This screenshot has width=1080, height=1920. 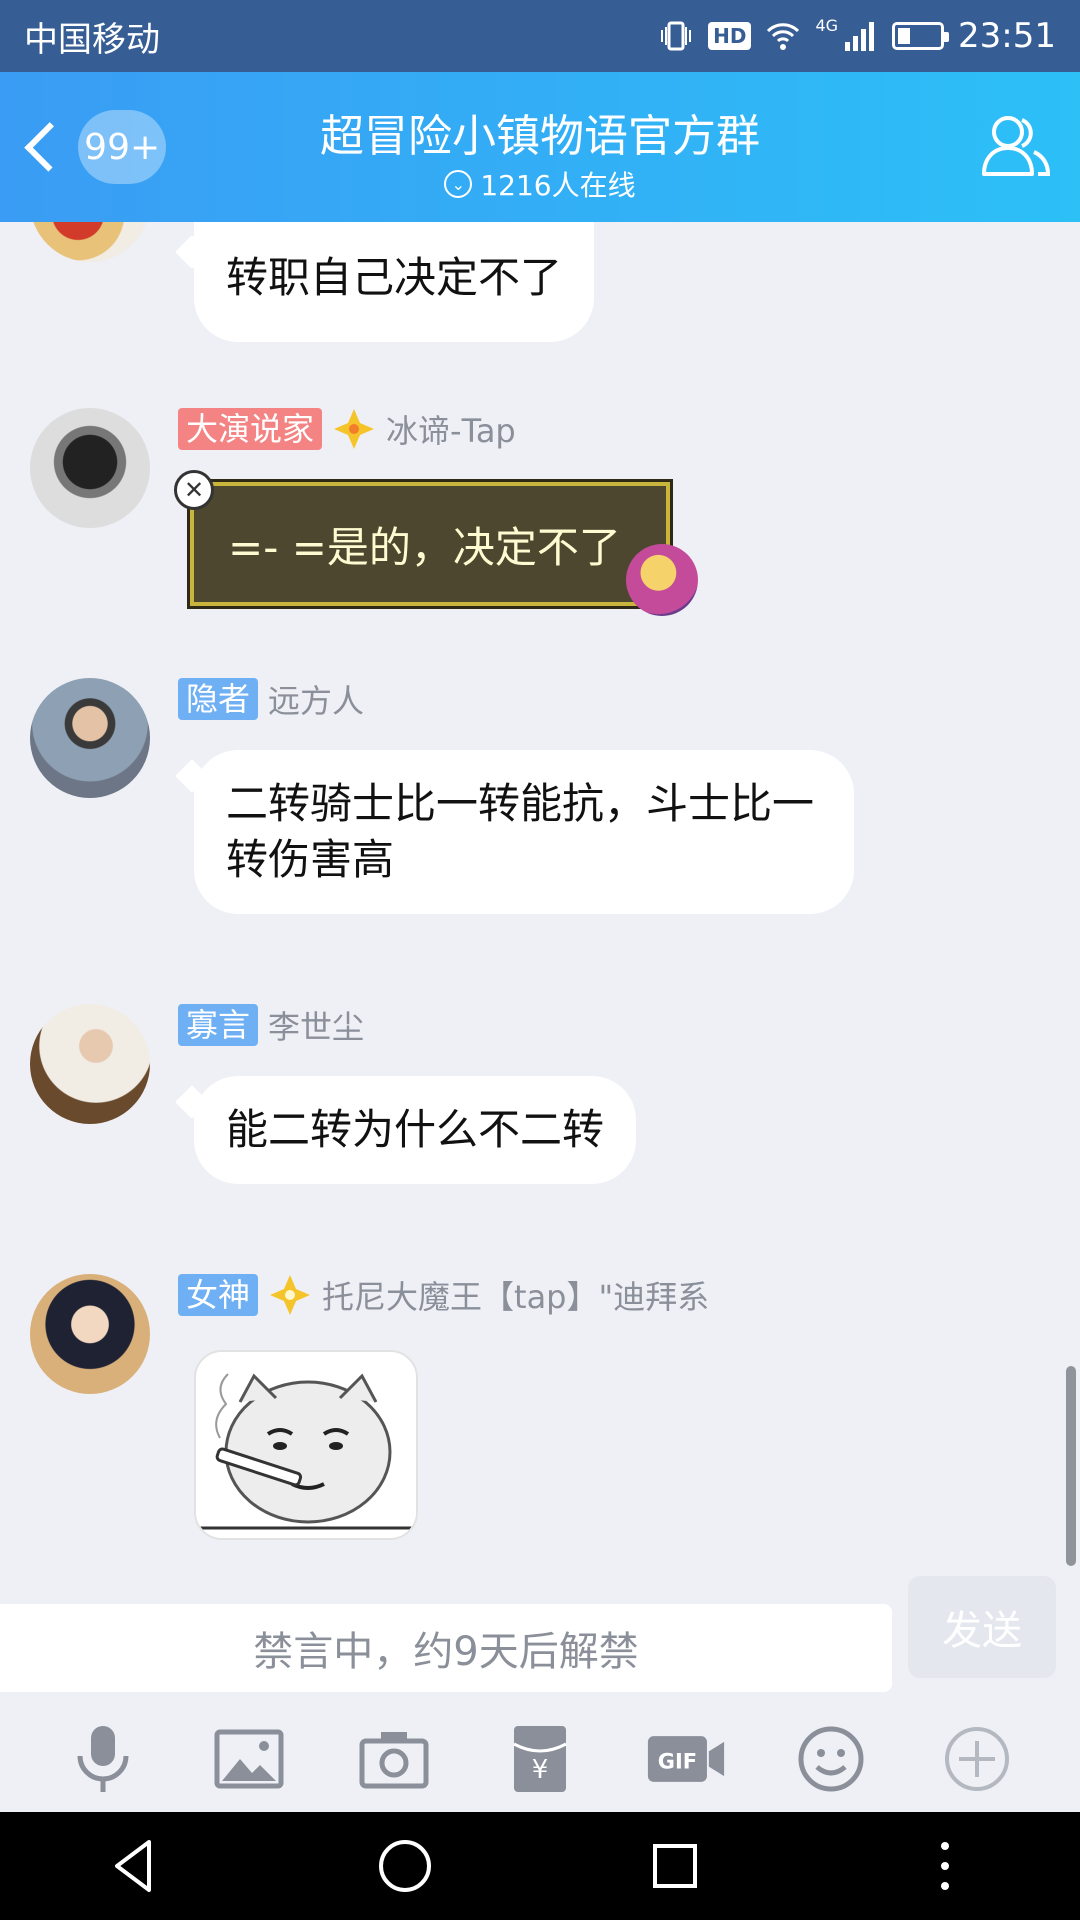 What do you see at coordinates (218, 1295) in the screenshot?
I see `rank-tag: 女神` at bounding box center [218, 1295].